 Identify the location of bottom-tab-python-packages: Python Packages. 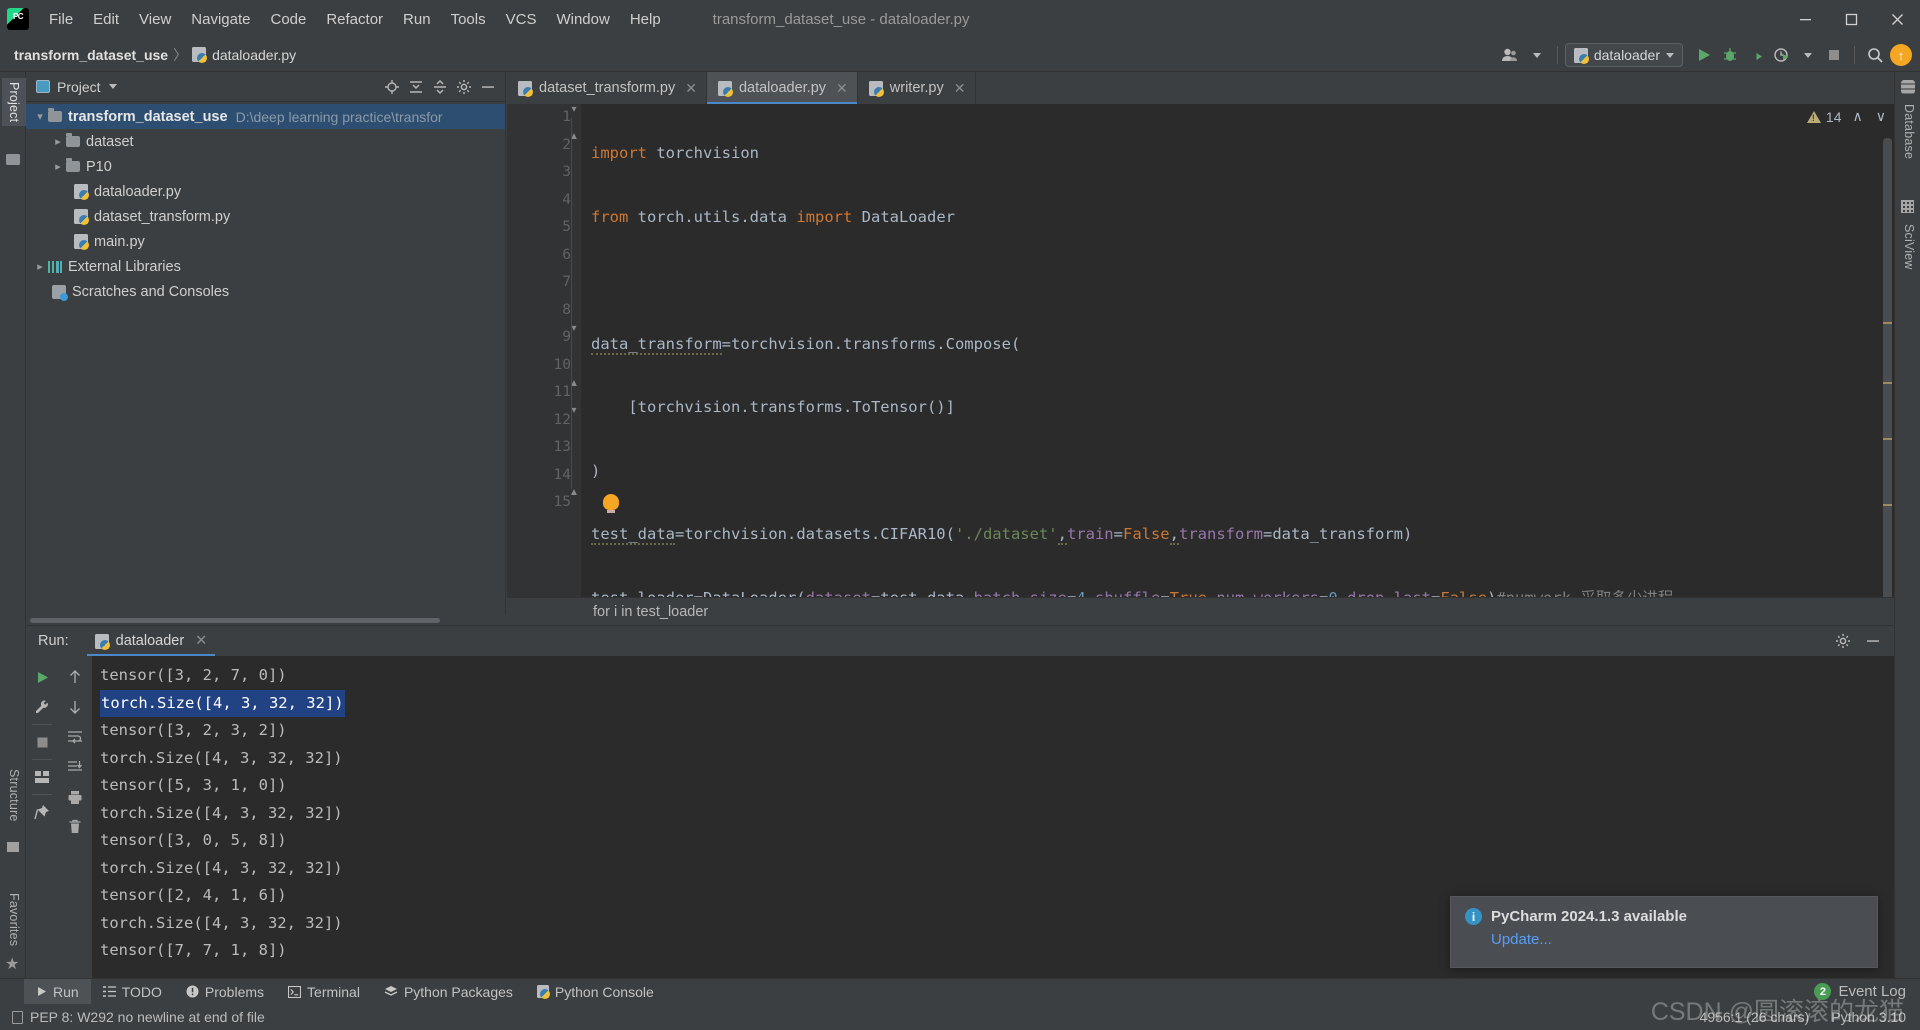
(448, 992).